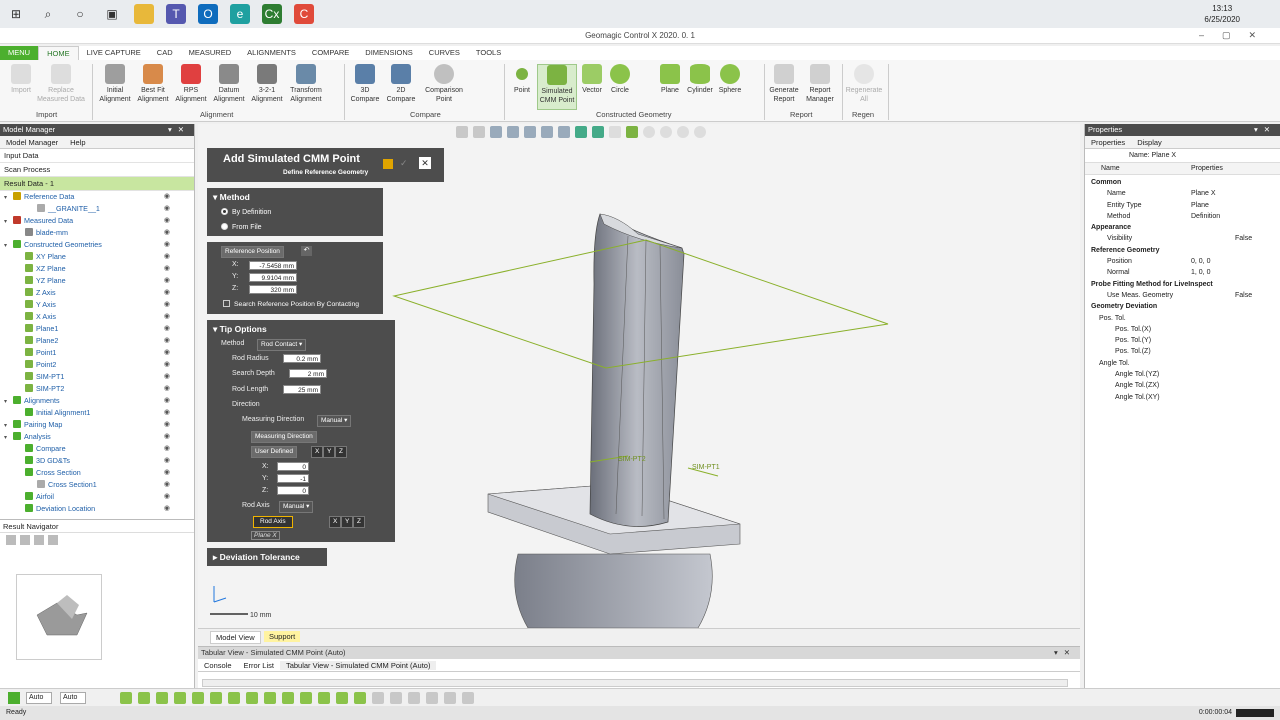 This screenshot has width=1280, height=720. Describe the element at coordinates (1265, 130) in the screenshot. I see `properties-controls: ▾✕` at that location.